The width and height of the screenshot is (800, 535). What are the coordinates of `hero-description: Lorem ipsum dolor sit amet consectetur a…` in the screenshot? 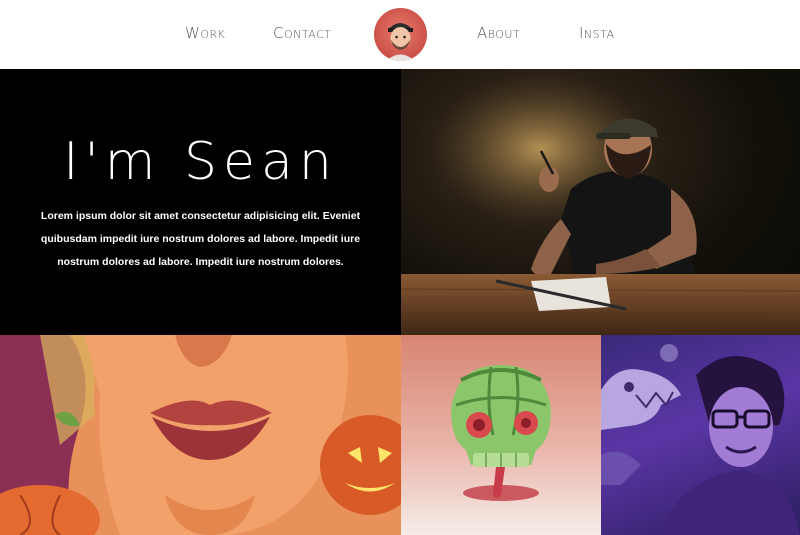 It's located at (200, 239).